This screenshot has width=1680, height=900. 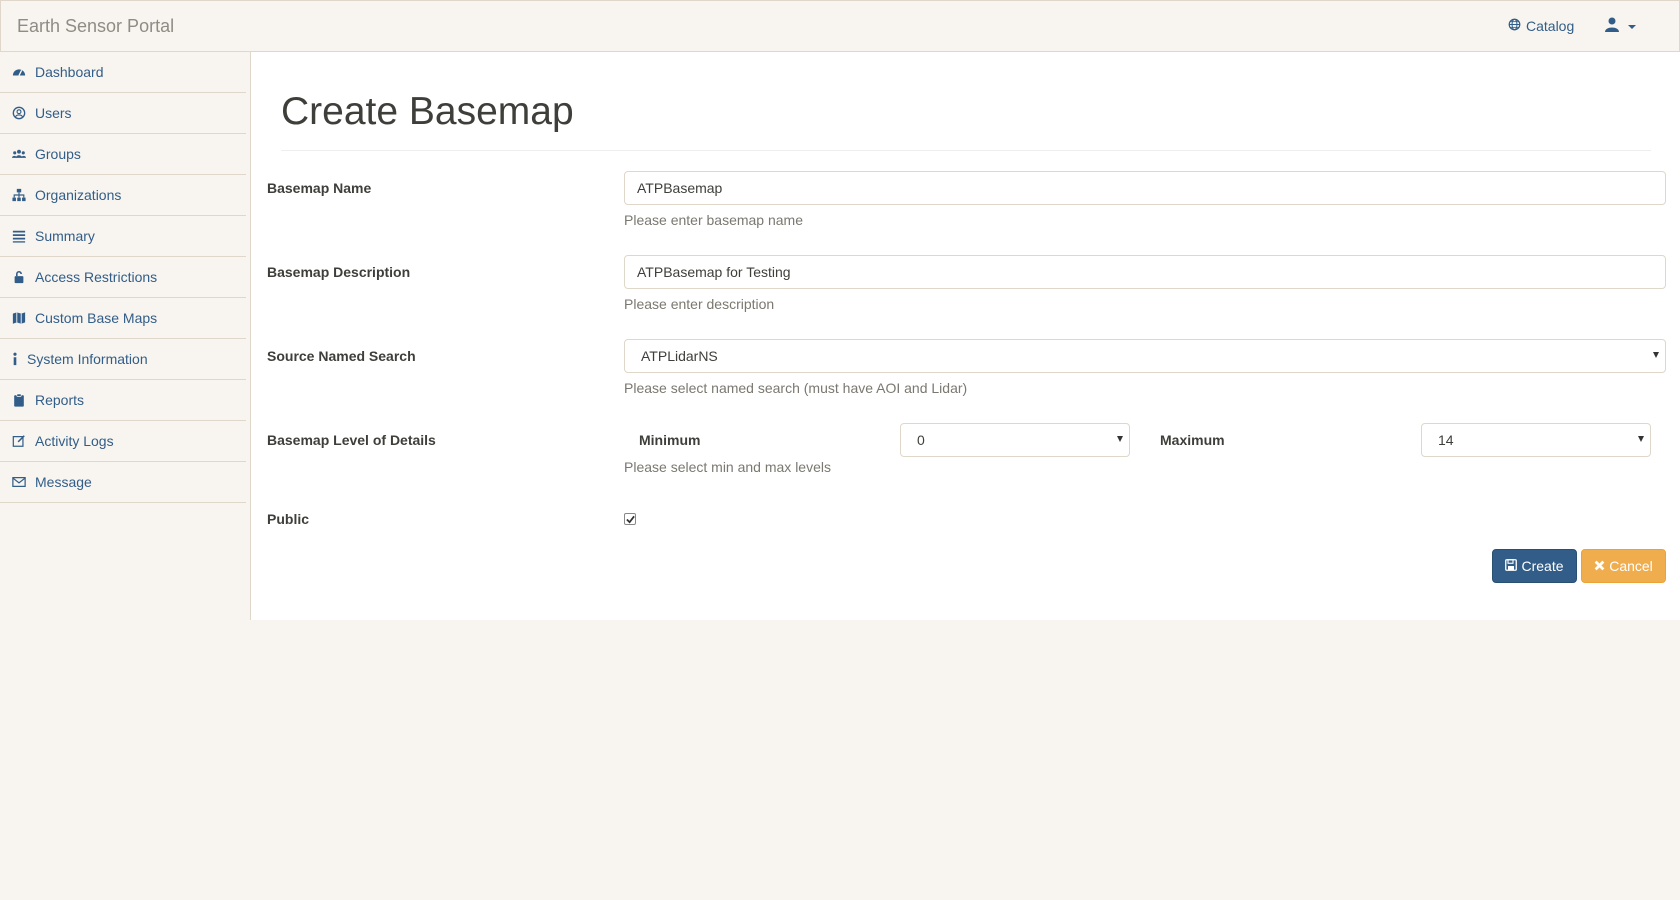 What do you see at coordinates (63, 482) in the screenshot?
I see `sidebar-item-label: Message` at bounding box center [63, 482].